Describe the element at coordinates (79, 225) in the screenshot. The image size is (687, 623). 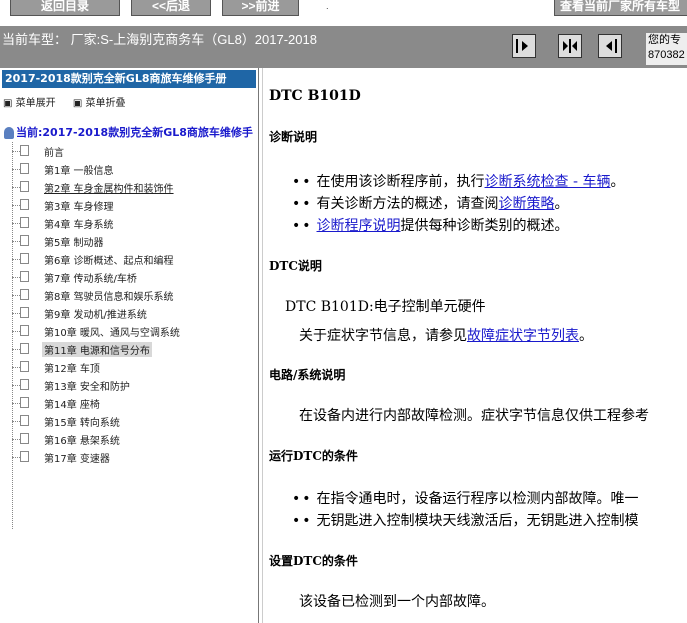
I see `tree-item-label: 第4章 车身系统` at that location.